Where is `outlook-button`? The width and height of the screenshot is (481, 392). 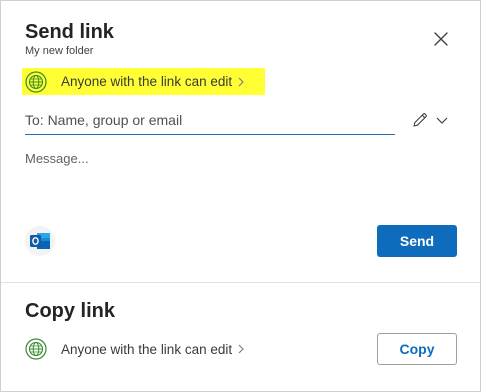 outlook-button is located at coordinates (40, 241).